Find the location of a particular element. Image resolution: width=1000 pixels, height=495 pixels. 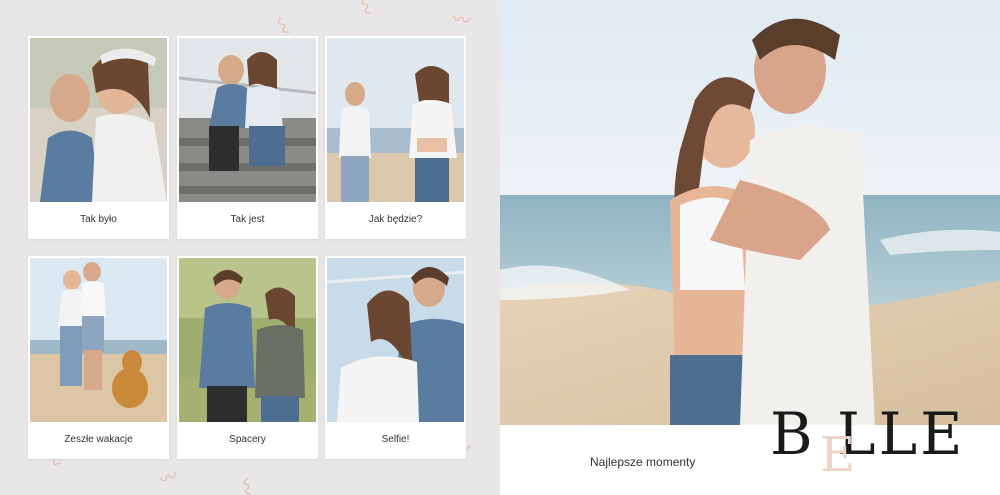

polaroid-selfie: Selfie! is located at coordinates (395, 357).